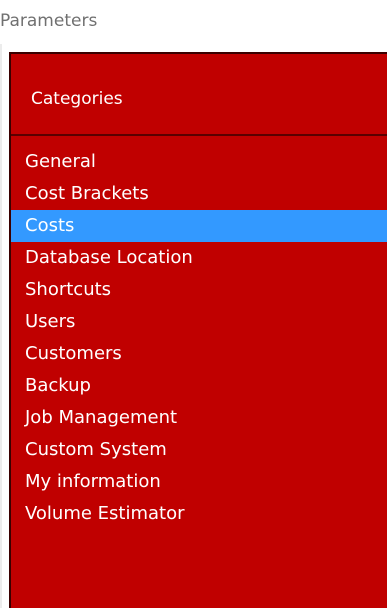  What do you see at coordinates (199, 290) in the screenshot?
I see `category-item-shortcuts: Shortcuts` at bounding box center [199, 290].